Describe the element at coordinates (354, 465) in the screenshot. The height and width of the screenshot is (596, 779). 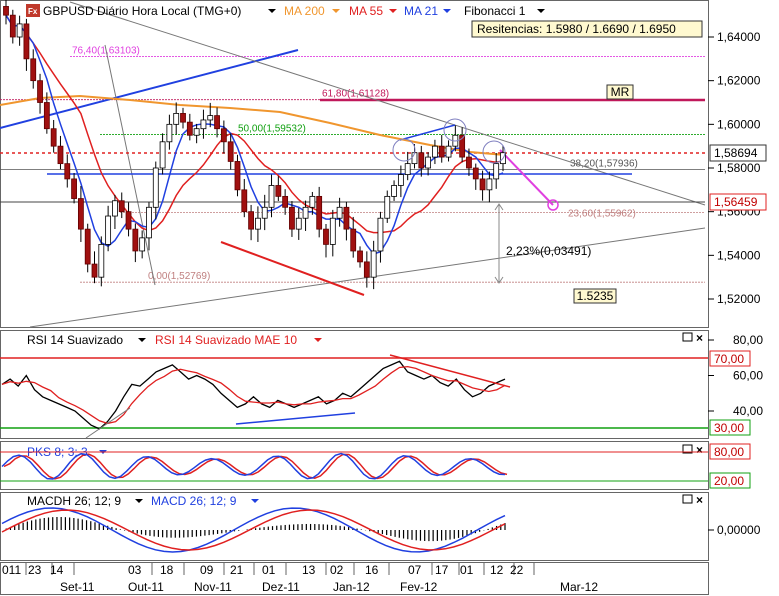
I see `pks-panel` at that location.